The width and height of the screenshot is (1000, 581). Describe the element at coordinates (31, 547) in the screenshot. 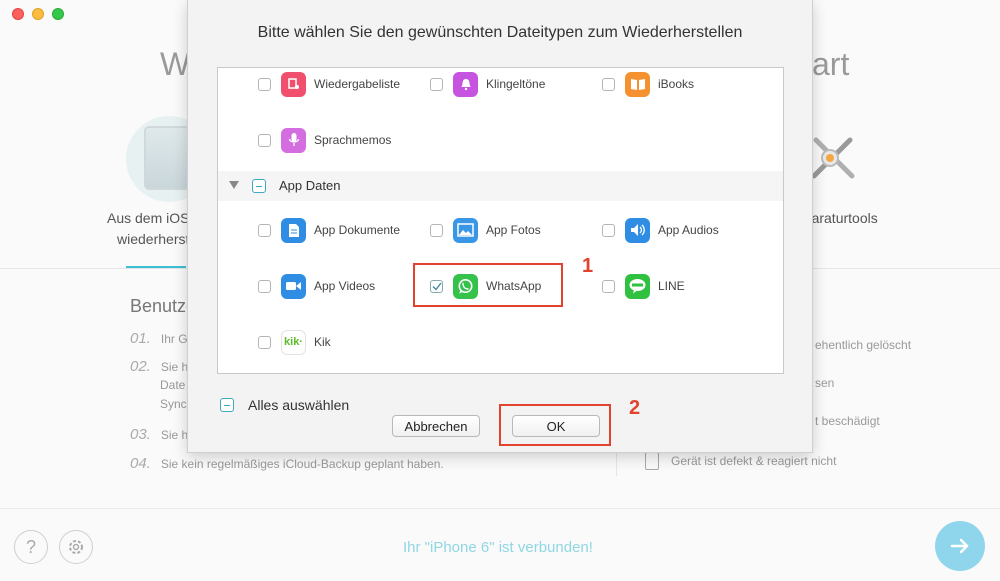

I see `help-button: ?` at that location.